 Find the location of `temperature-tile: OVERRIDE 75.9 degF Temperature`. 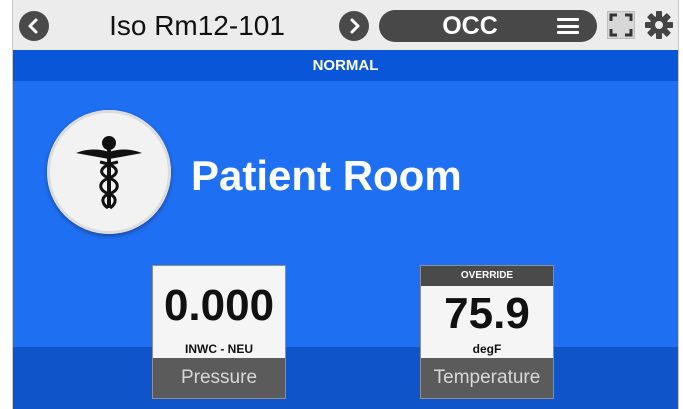

temperature-tile: OVERRIDE 75.9 degF Temperature is located at coordinates (487, 332).